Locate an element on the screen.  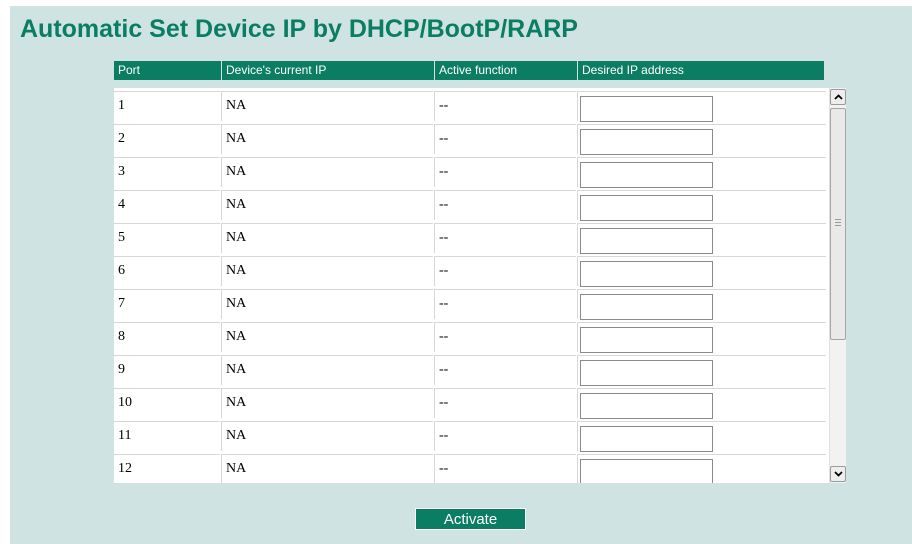
table-row: 11 NA -- is located at coordinates (470, 435).